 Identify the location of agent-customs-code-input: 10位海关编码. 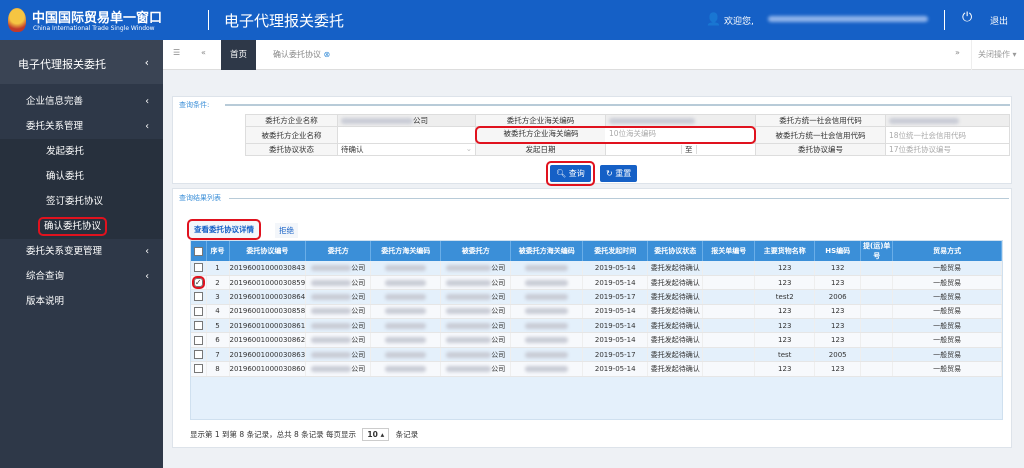
(630, 135).